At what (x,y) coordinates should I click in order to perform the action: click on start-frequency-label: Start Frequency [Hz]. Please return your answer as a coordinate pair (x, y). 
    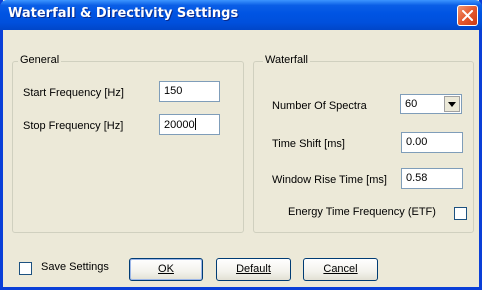
    Looking at the image, I should click on (73, 93).